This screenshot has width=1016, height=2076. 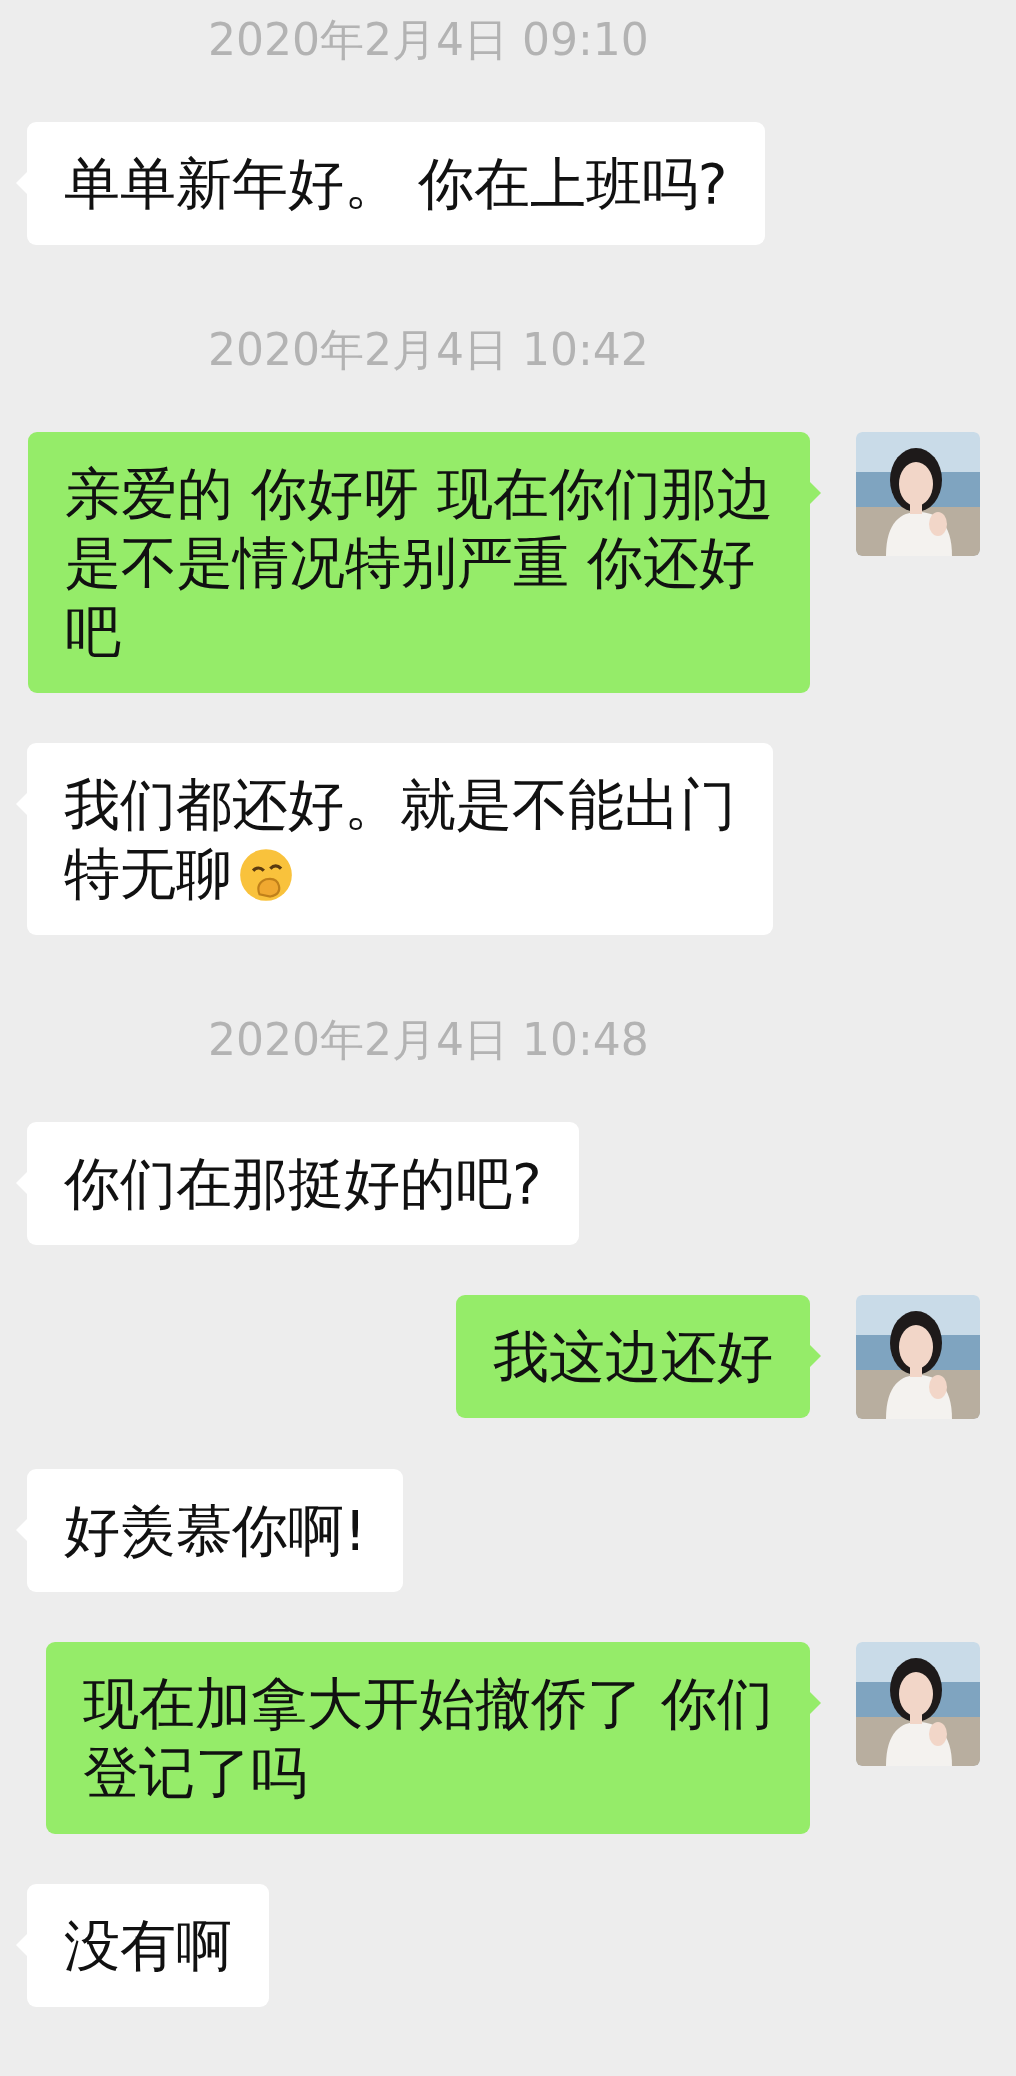 I want to click on message-bubble: 单单新年好。 你在上班吗?, so click(x=396, y=183).